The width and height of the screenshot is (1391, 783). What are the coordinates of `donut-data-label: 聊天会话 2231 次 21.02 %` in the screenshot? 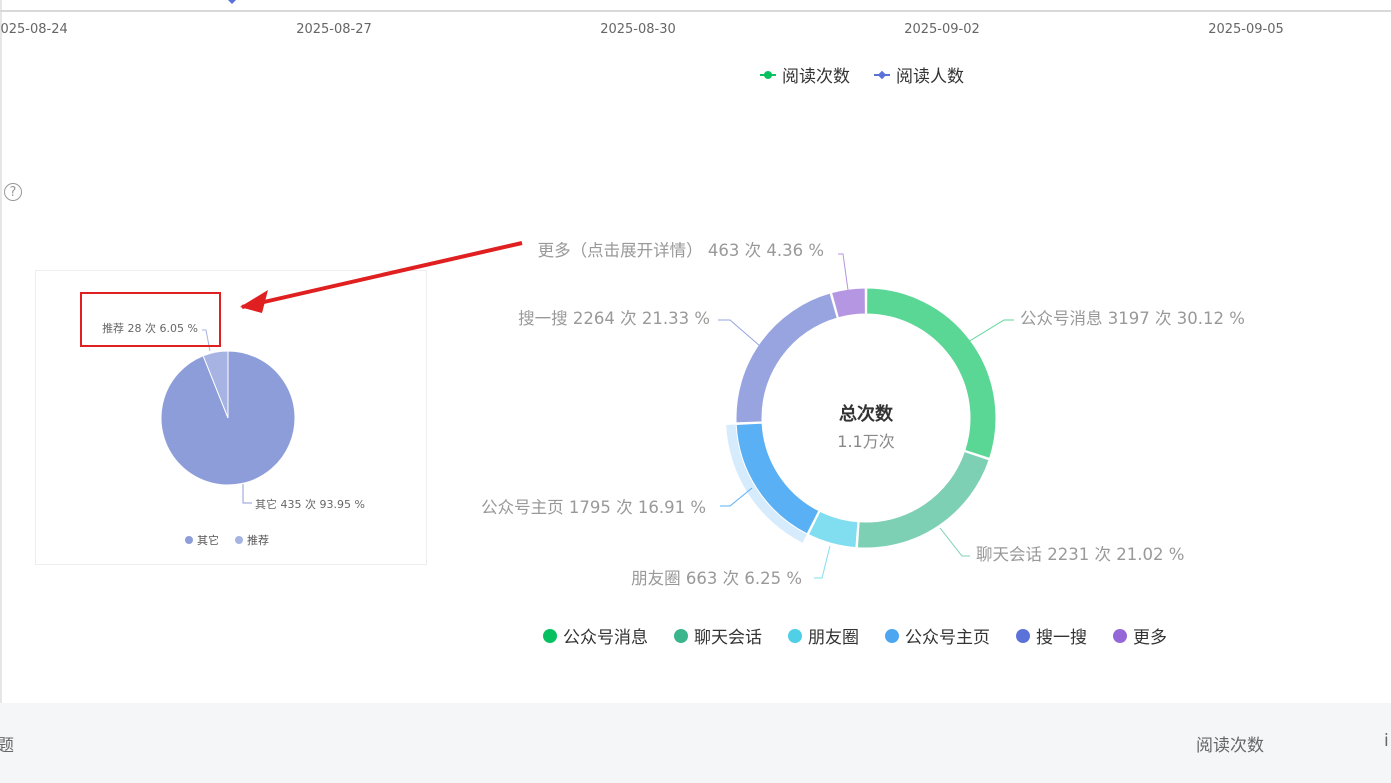 It's located at (1080, 554).